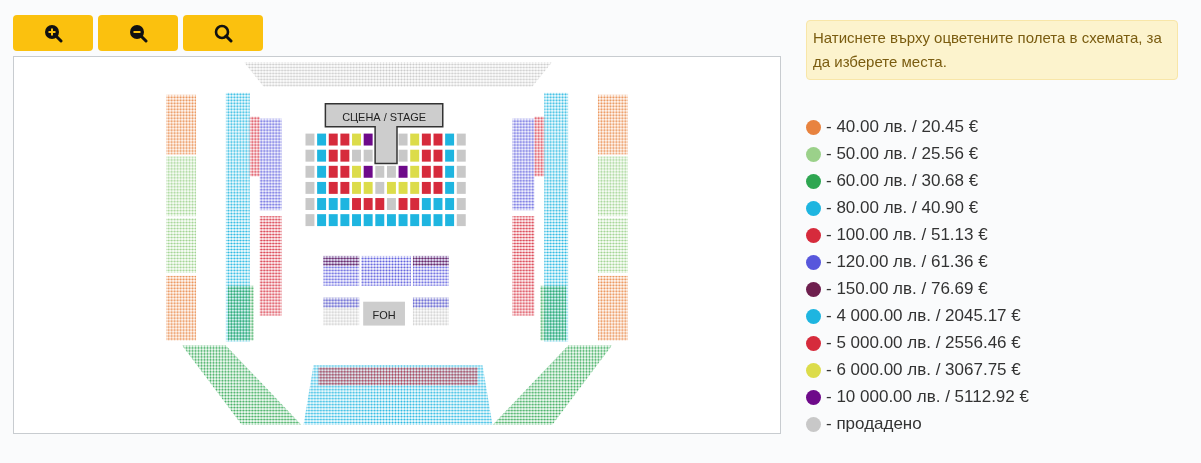  I want to click on hint-message: Натиснете върху оцветените полета в схемата, за да изберете места., so click(992, 50).